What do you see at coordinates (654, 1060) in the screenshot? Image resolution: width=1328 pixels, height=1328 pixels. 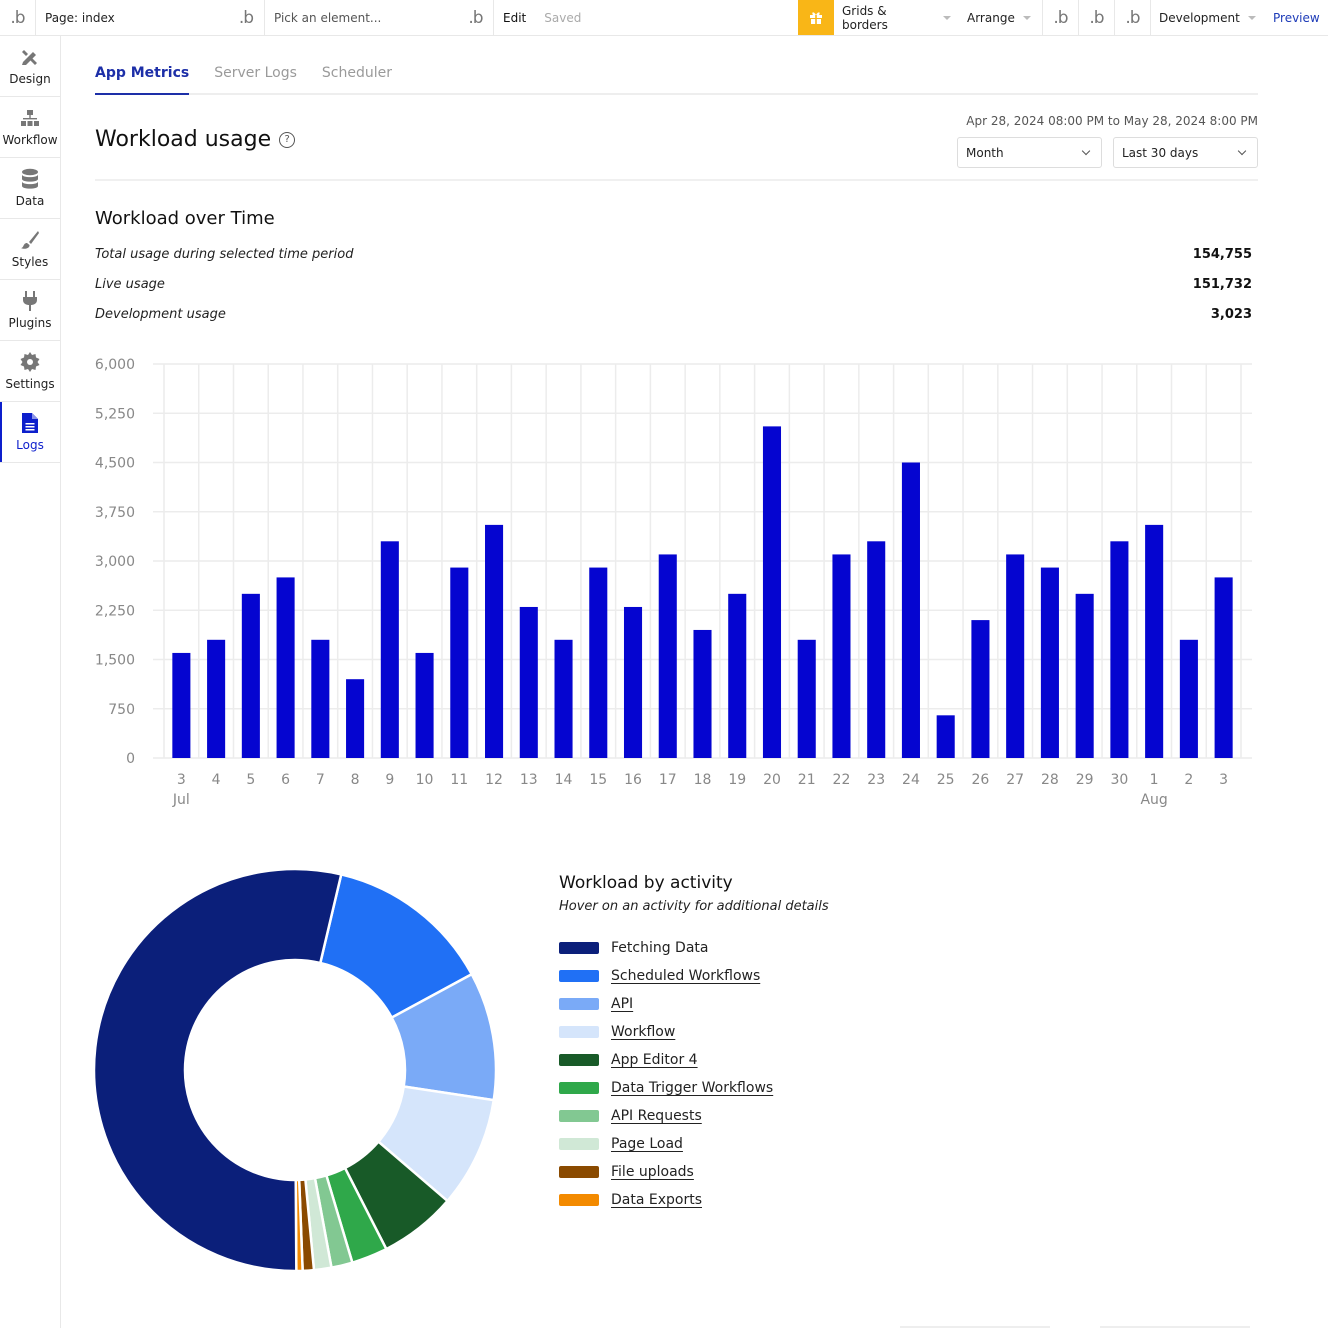 I see `legend-label: App Editor 4` at bounding box center [654, 1060].